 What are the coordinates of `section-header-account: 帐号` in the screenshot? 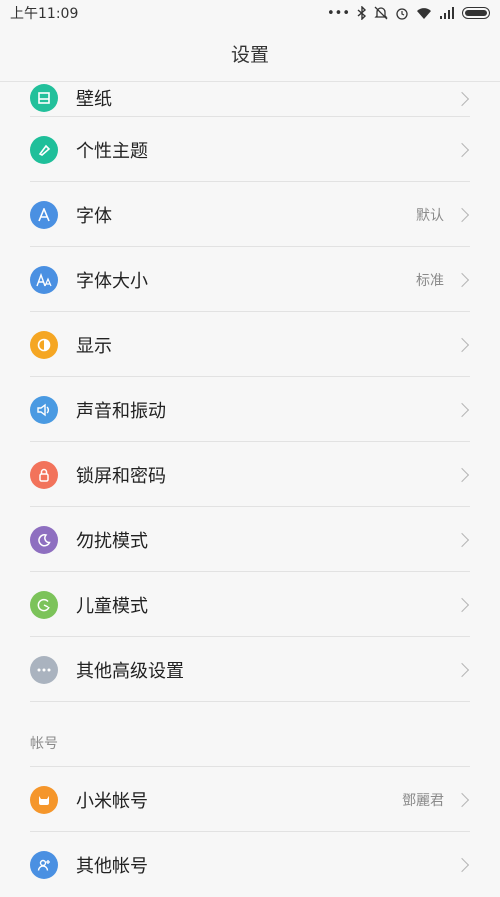 It's located at (250, 734).